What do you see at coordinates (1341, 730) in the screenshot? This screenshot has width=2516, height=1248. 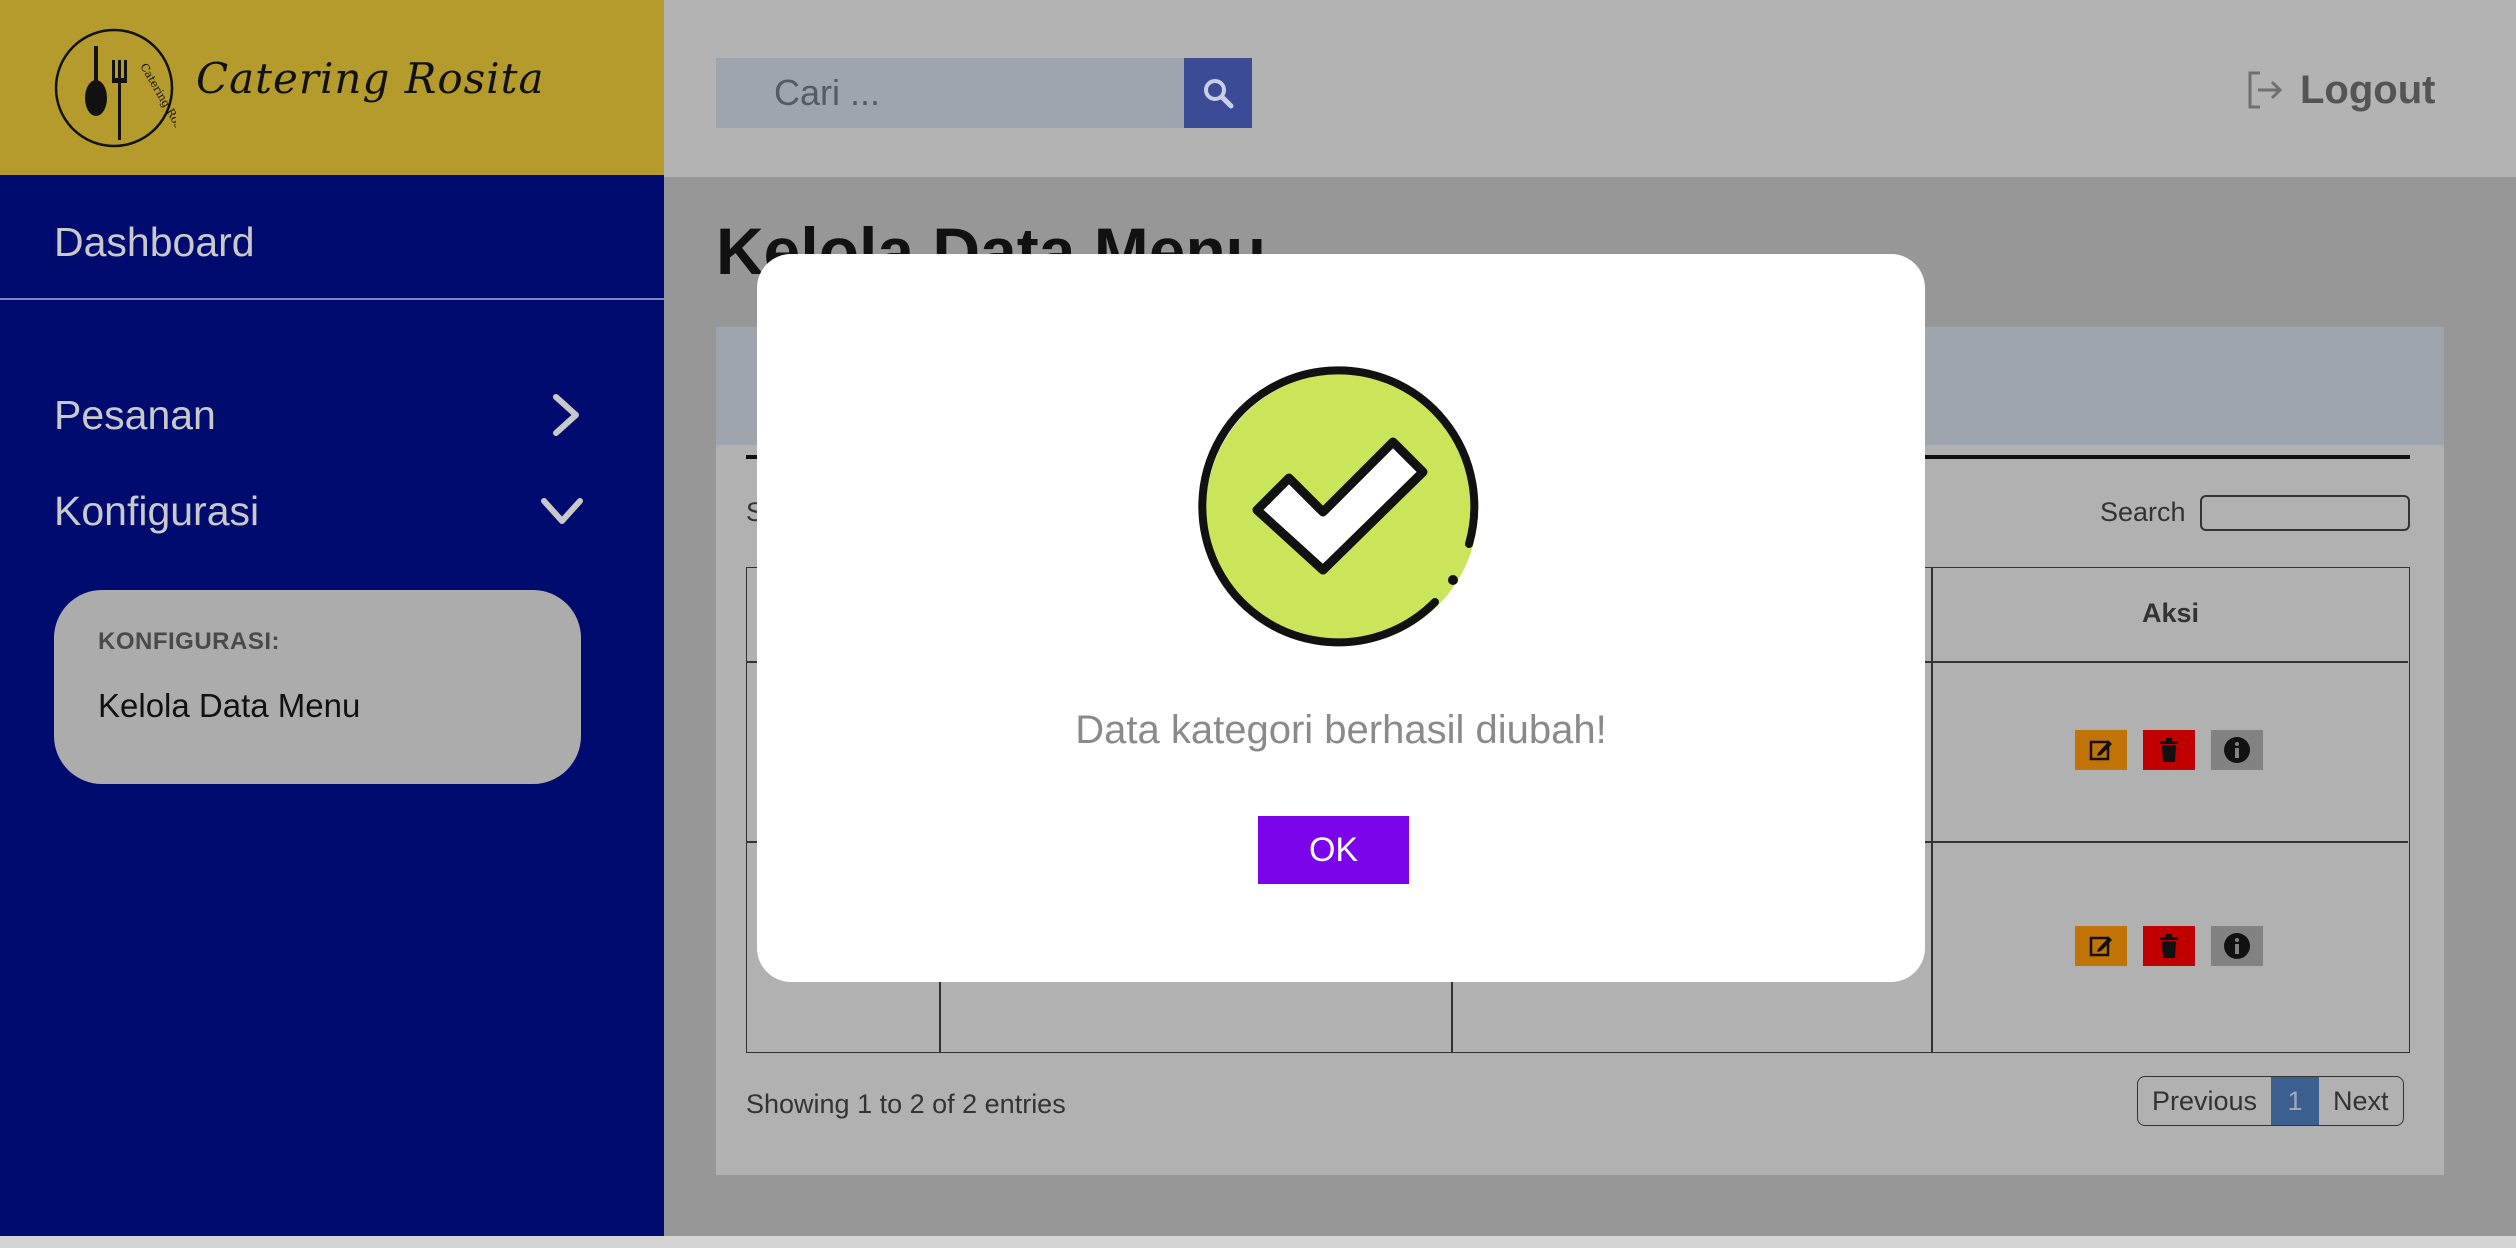 I see `modal-message: Data kategori berhasil diubah!` at bounding box center [1341, 730].